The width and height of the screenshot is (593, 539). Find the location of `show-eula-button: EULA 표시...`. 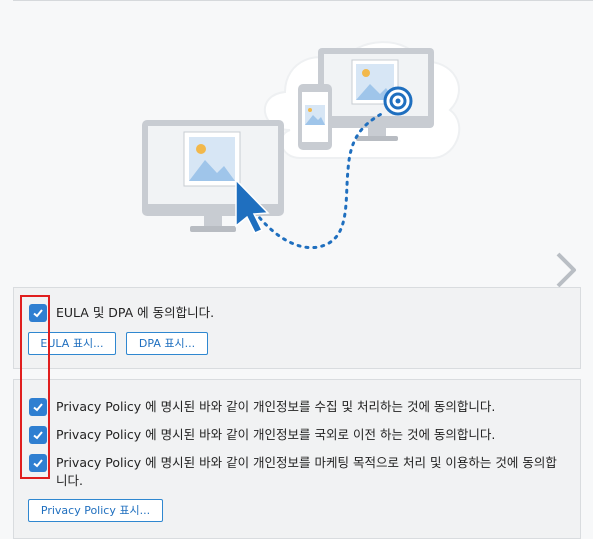

show-eula-button: EULA 표시... is located at coordinates (72, 343).